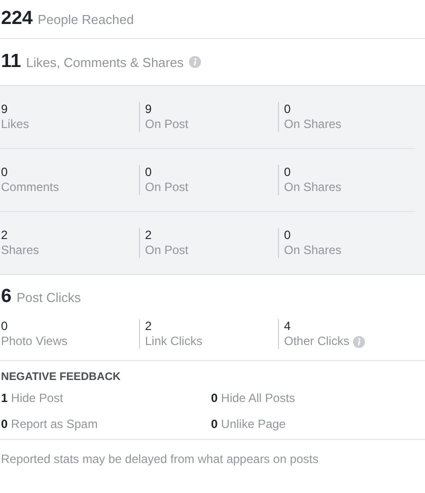 This screenshot has width=425, height=493. Describe the element at coordinates (50, 424) in the screenshot. I see `feedback-stat: 0 Report as Spam` at that location.